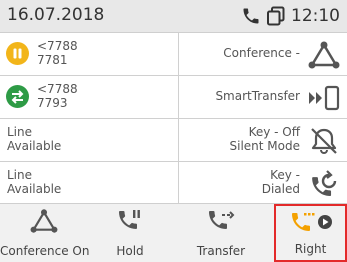 Image resolution: width=347 pixels, height=262 pixels. What do you see at coordinates (45, 251) in the screenshot?
I see `softkey-label: Conference On` at bounding box center [45, 251].